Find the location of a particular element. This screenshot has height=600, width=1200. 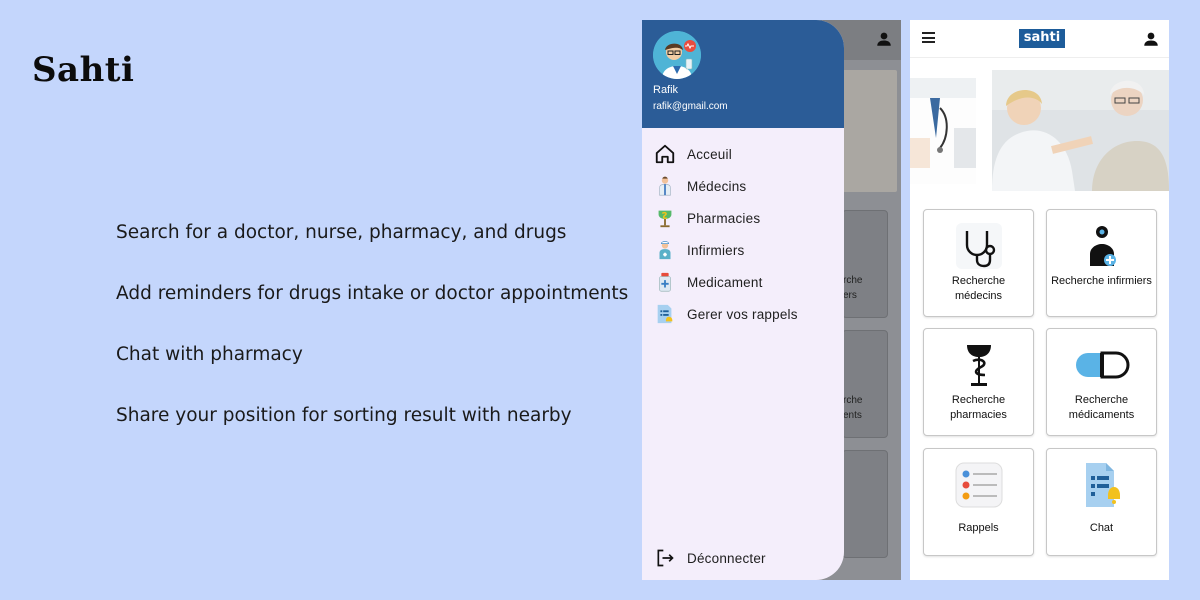

user-email: rafik@gmail.com is located at coordinates (690, 106).